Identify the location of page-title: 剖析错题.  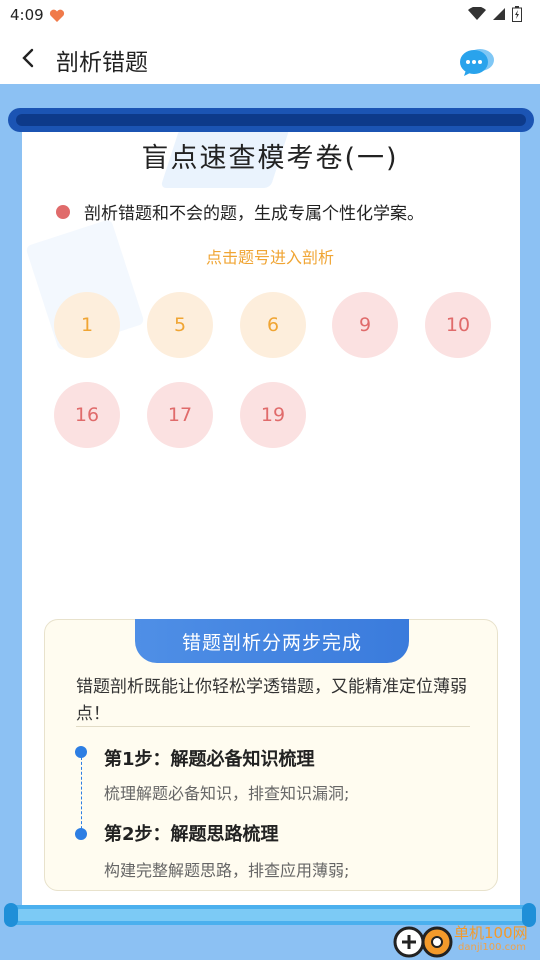
(102, 63).